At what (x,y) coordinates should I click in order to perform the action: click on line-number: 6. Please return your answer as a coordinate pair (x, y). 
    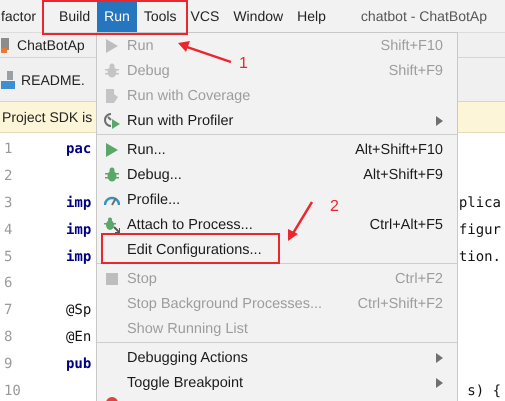
    Looking at the image, I should click on (8, 283).